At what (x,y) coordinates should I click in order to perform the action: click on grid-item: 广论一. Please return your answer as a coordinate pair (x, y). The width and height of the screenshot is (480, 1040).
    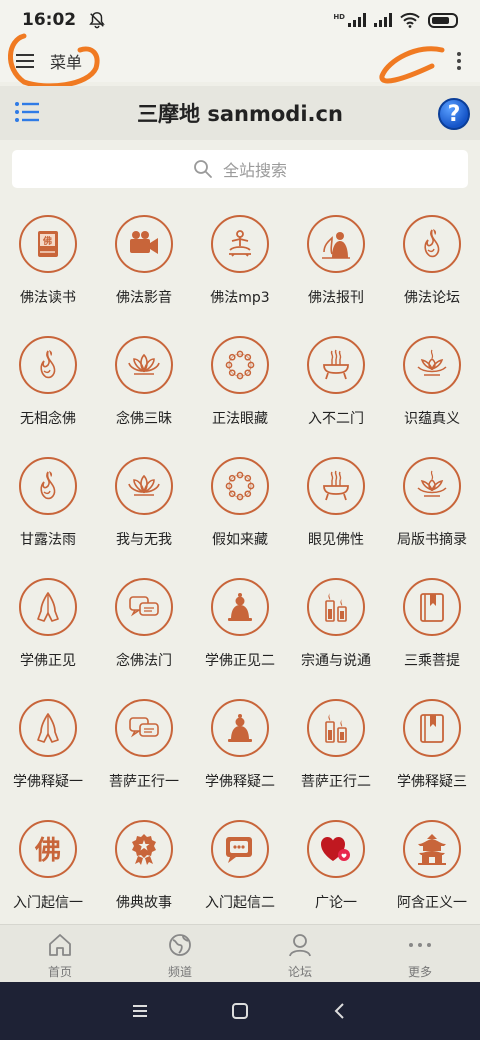
    Looking at the image, I should click on (336, 866).